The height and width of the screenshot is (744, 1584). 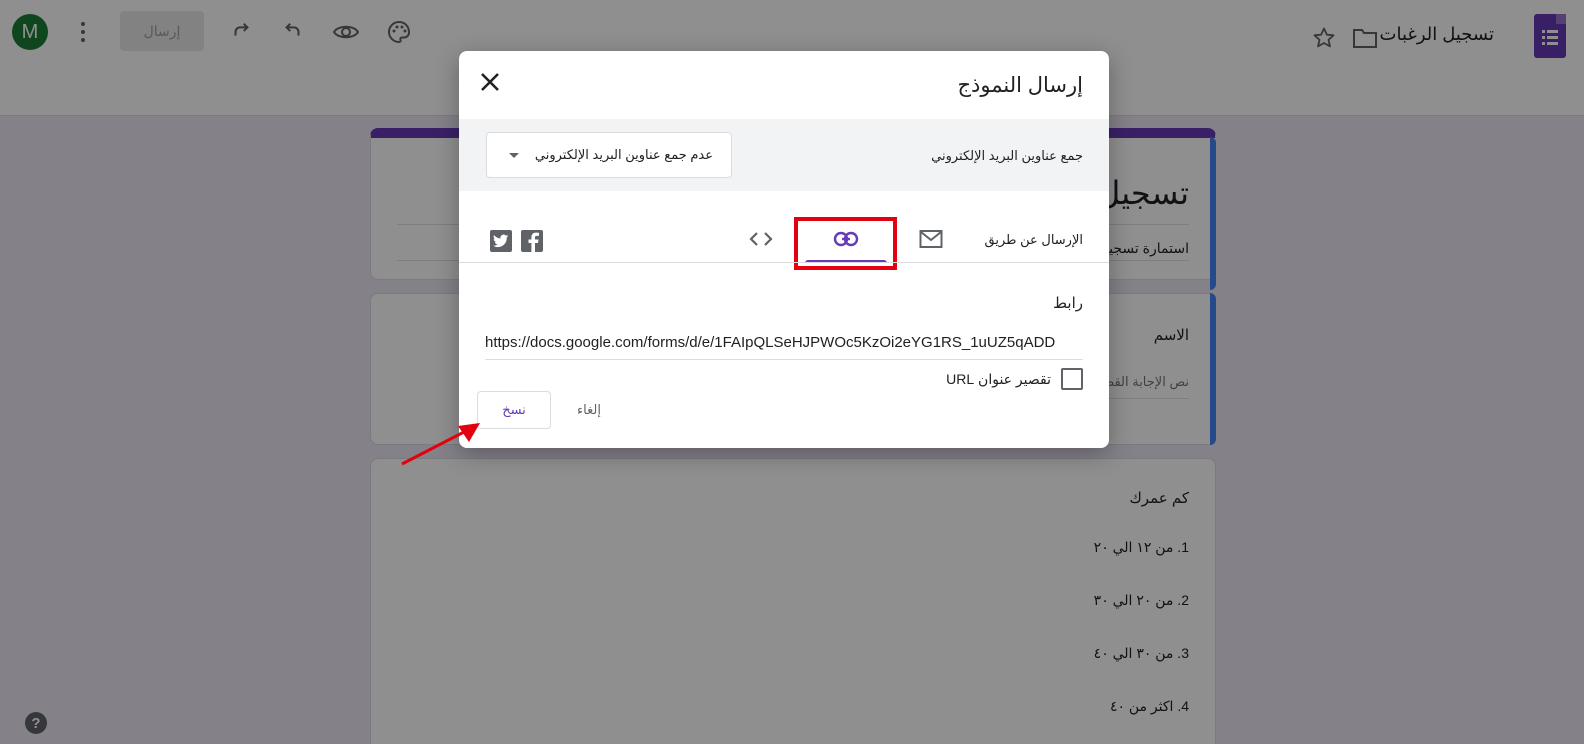 What do you see at coordinates (1020, 85) in the screenshot?
I see `dialog-title: إرسال النموذج` at bounding box center [1020, 85].